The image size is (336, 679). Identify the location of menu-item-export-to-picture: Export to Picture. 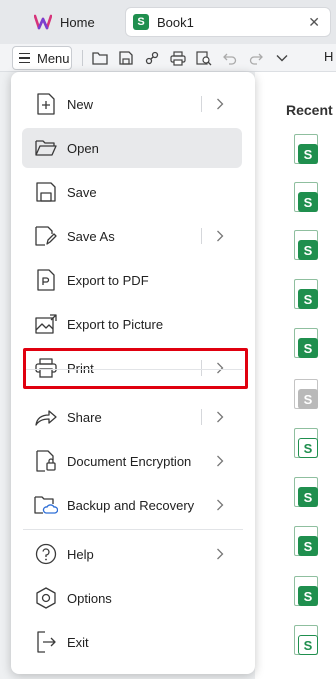
(132, 324).